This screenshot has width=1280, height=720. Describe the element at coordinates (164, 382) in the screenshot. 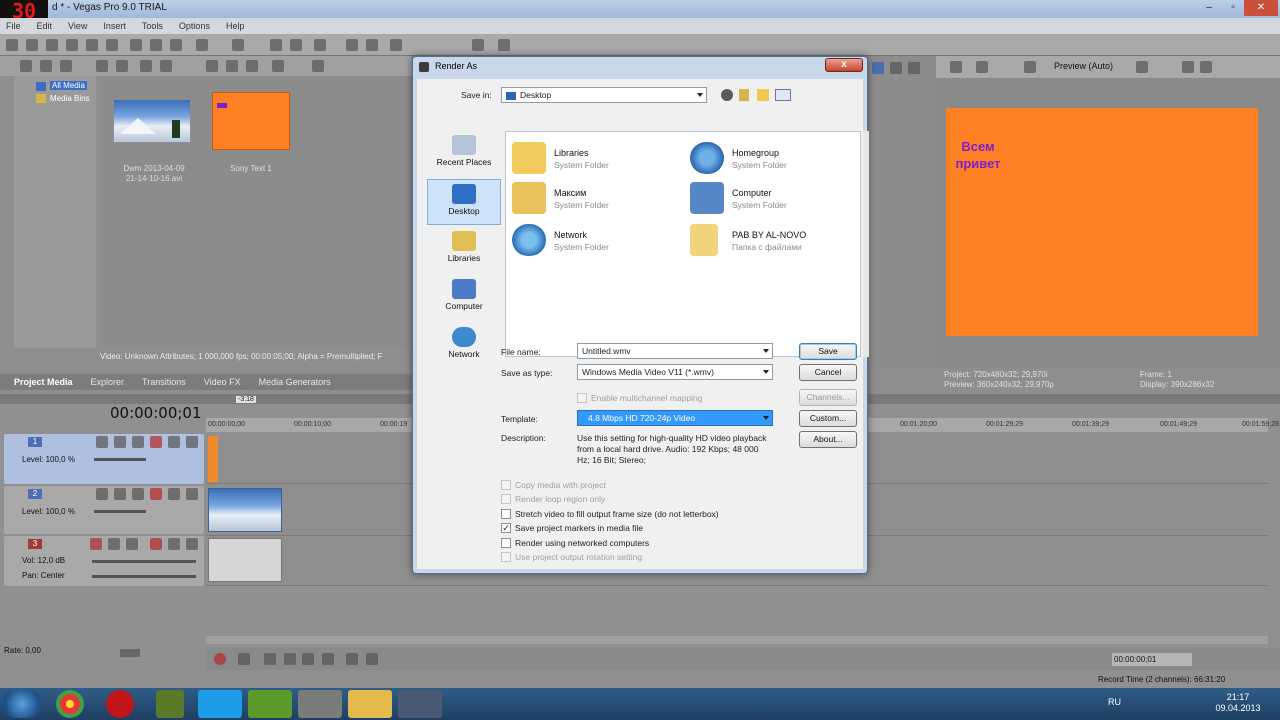

I see `tab-transitions: Transitions` at that location.